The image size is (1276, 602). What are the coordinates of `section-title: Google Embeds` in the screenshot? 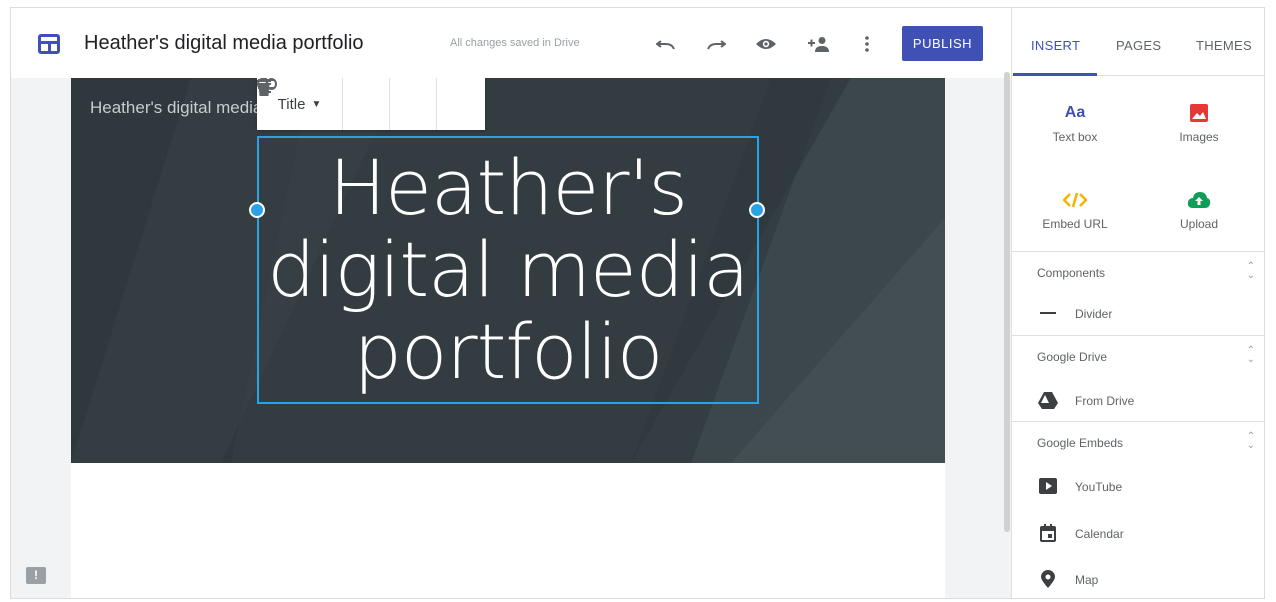 It's located at (1080, 443).